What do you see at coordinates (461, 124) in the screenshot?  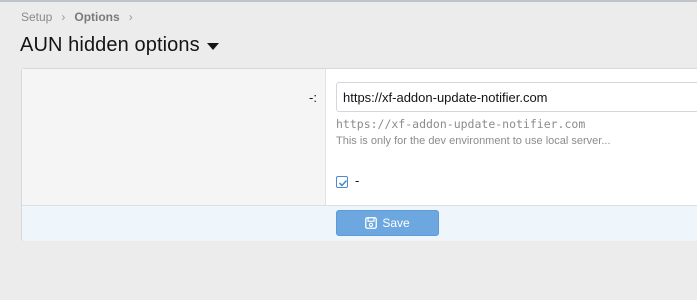 I see `default-value-hint: https://xf-addon-update-notifier.com` at bounding box center [461, 124].